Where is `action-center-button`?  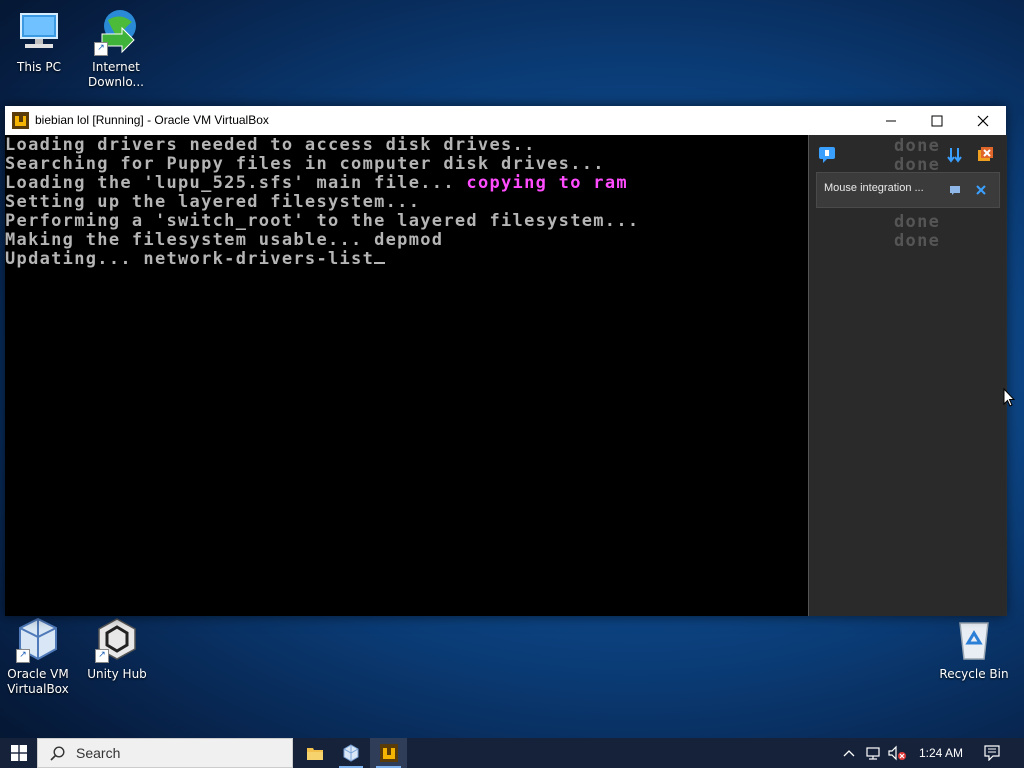
action-center-button is located at coordinates (992, 753).